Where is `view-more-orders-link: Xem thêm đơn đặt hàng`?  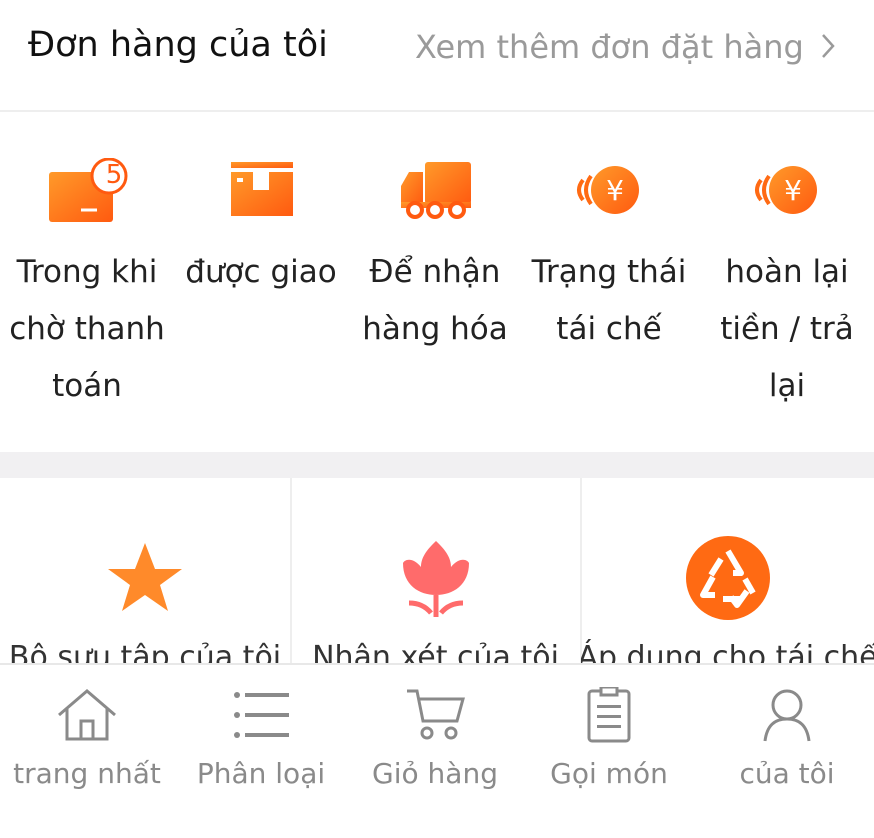
view-more-orders-link: Xem thêm đơn đặt hàng is located at coordinates (625, 48).